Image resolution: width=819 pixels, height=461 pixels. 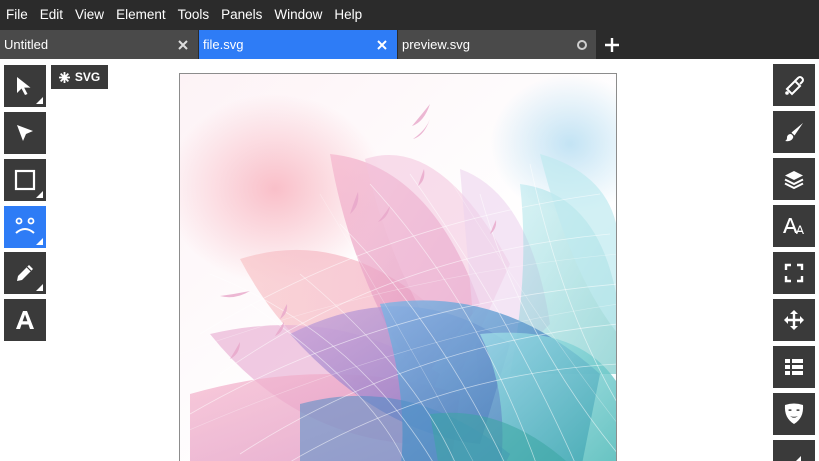 I want to click on arrange-panel-button, so click(x=794, y=320).